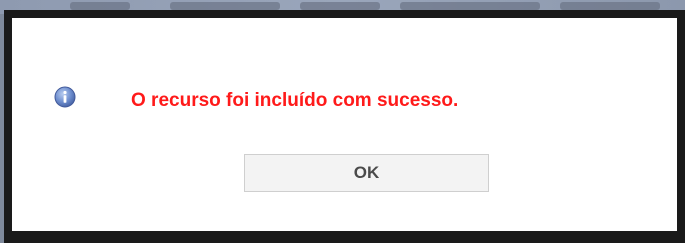 This screenshot has width=685, height=243. I want to click on ok-button: OK, so click(366, 173).